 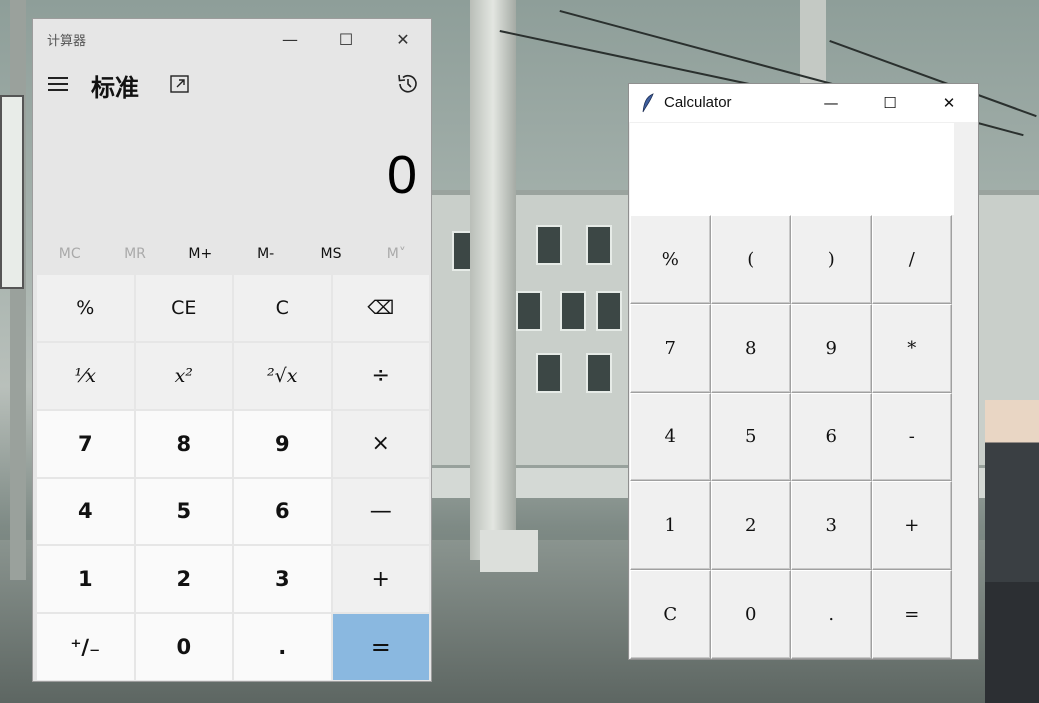 What do you see at coordinates (911, 348) in the screenshot?
I see `multiply-button: *` at bounding box center [911, 348].